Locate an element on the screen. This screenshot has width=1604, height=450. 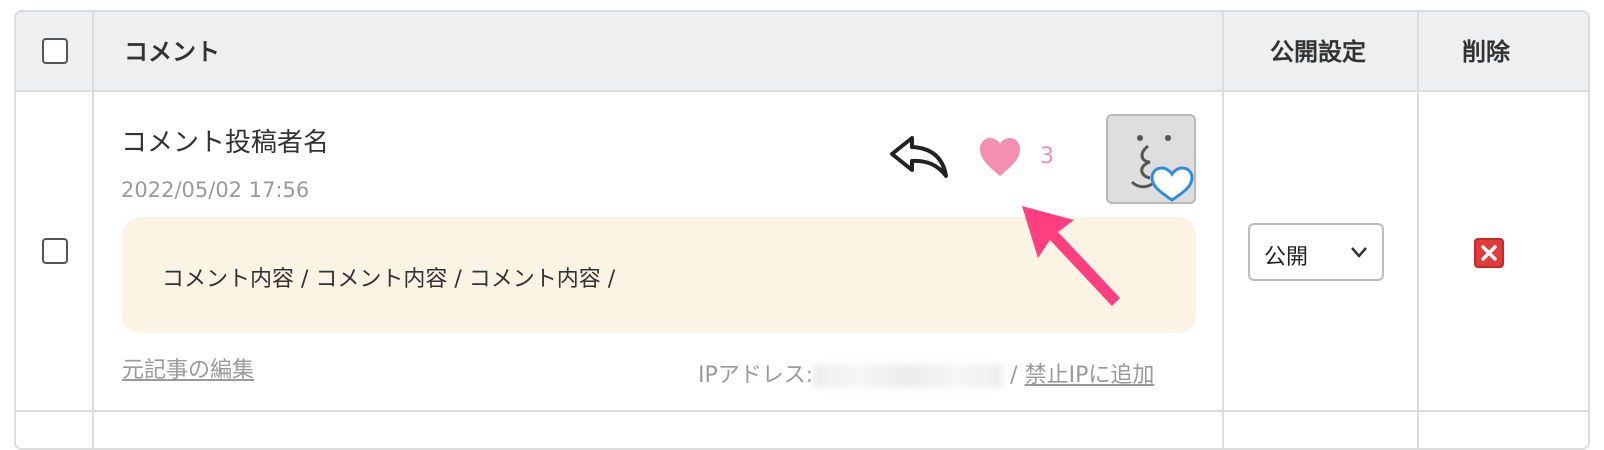
row-checkbox is located at coordinates (55, 251).